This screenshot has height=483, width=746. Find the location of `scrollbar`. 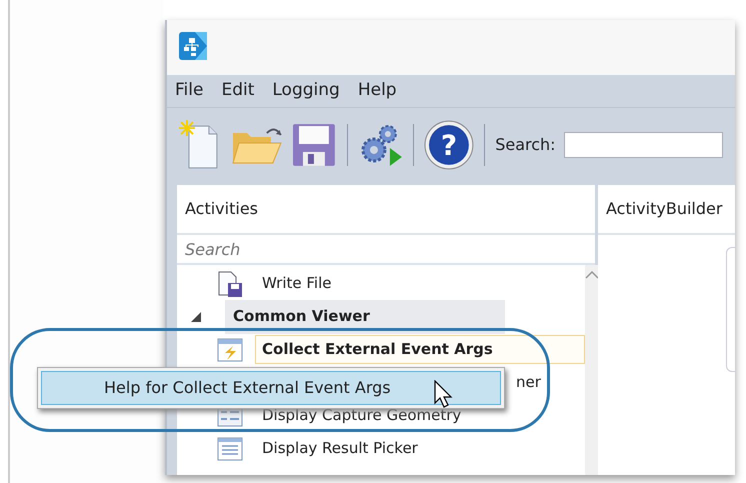

scrollbar is located at coordinates (592, 370).